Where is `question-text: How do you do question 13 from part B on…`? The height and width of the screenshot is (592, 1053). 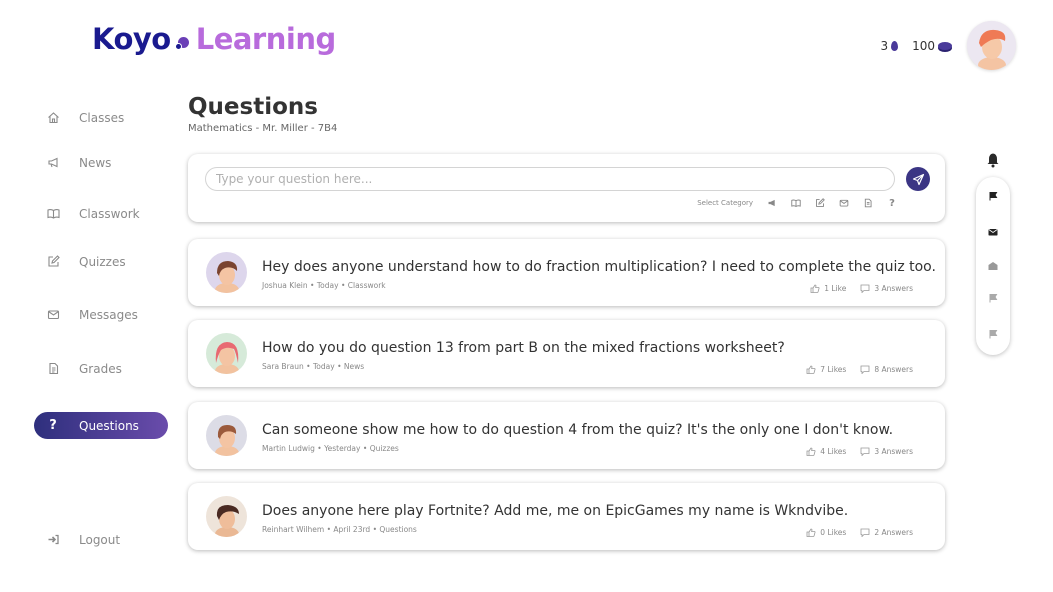 question-text: How do you do question 13 from part B on… is located at coordinates (523, 348).